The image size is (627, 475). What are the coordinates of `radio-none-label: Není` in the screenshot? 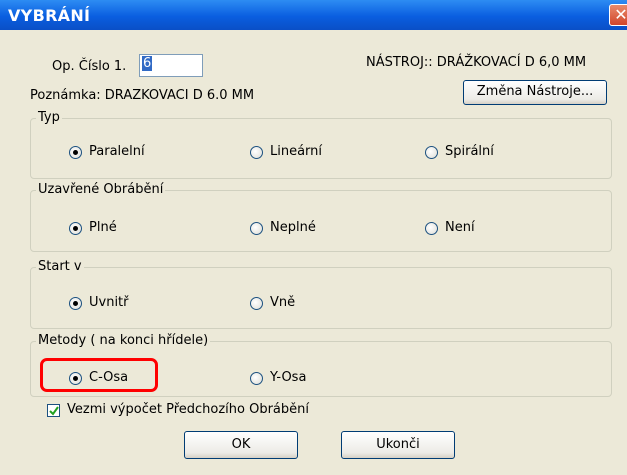 It's located at (460, 227).